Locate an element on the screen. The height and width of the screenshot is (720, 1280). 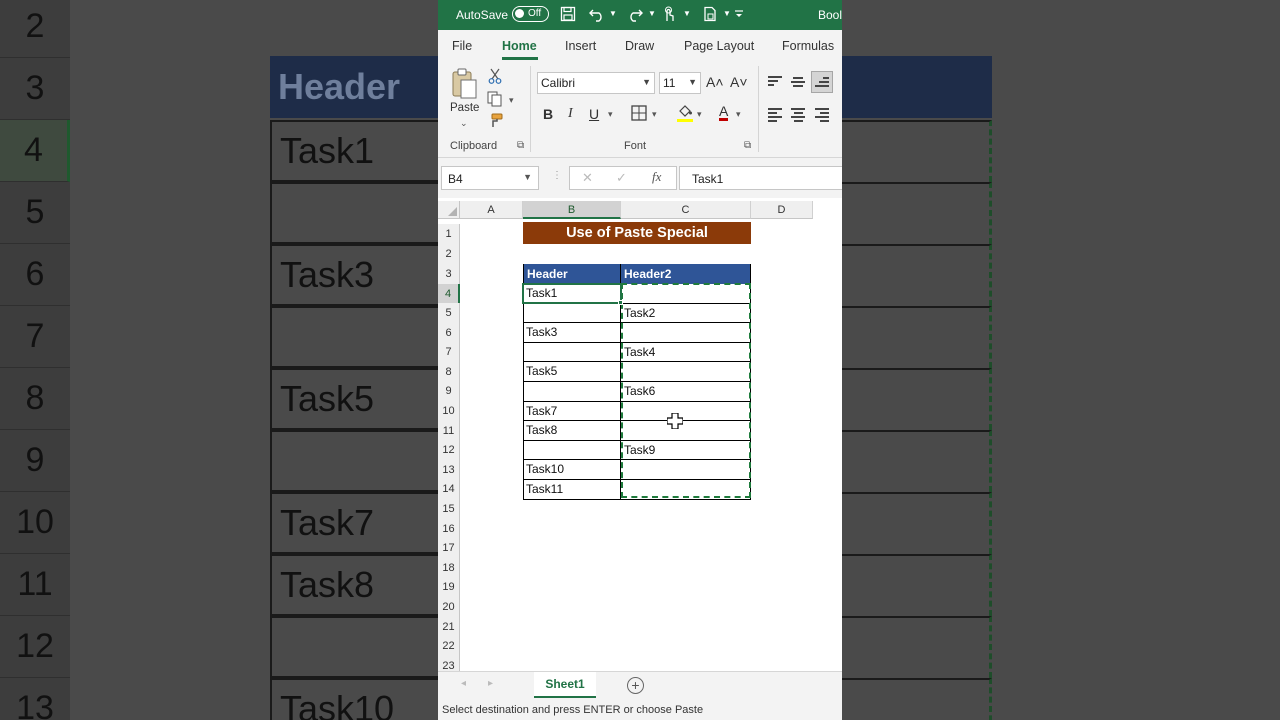
row-header: 5 is located at coordinates (449, 313).